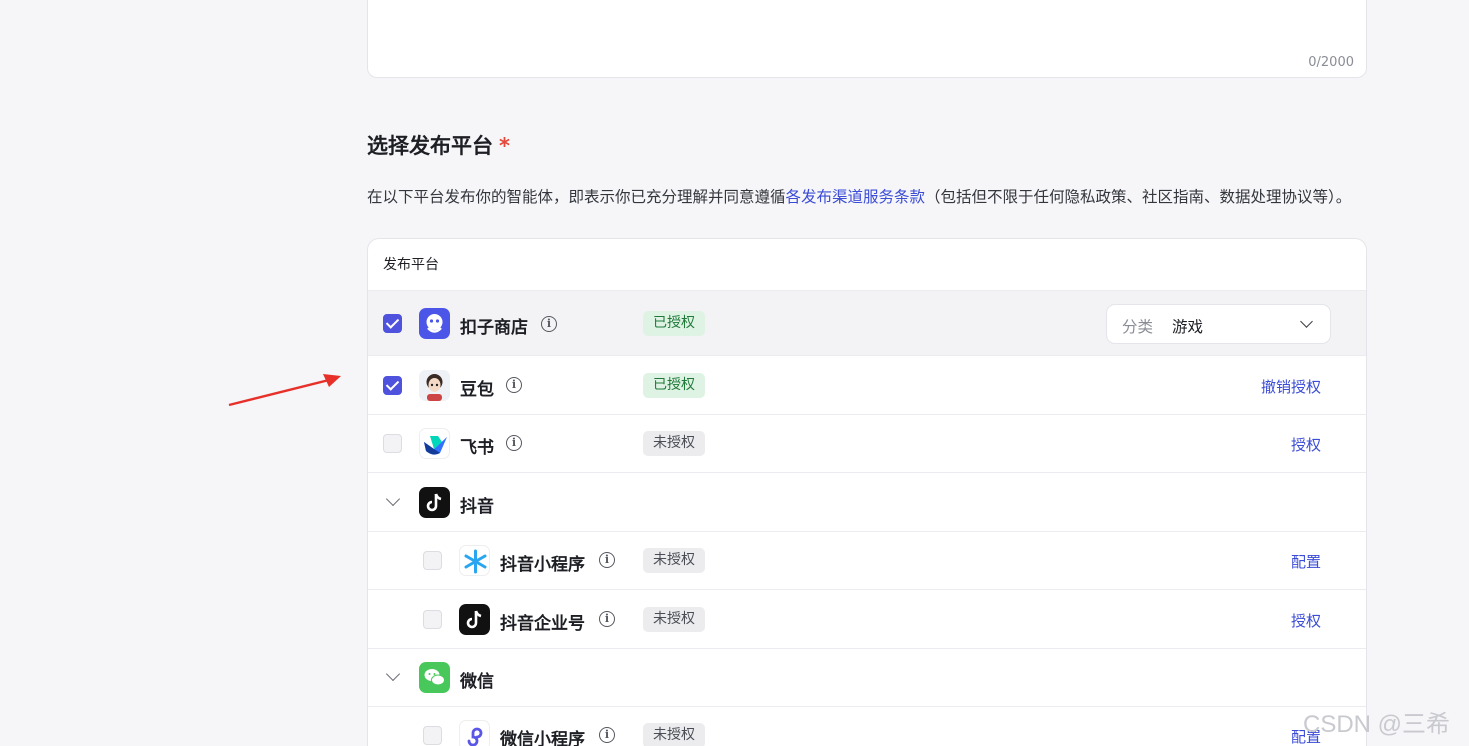 The image size is (1469, 746). What do you see at coordinates (867, 726) in the screenshot?
I see `platform-row-wechat-miniapp: 微信小程序 i 未授权 配置` at bounding box center [867, 726].